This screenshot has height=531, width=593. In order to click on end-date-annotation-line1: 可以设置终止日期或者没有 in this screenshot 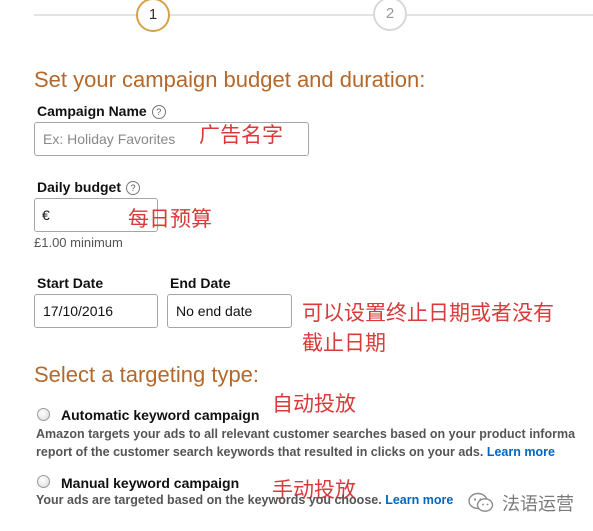, I will do `click(428, 313)`.